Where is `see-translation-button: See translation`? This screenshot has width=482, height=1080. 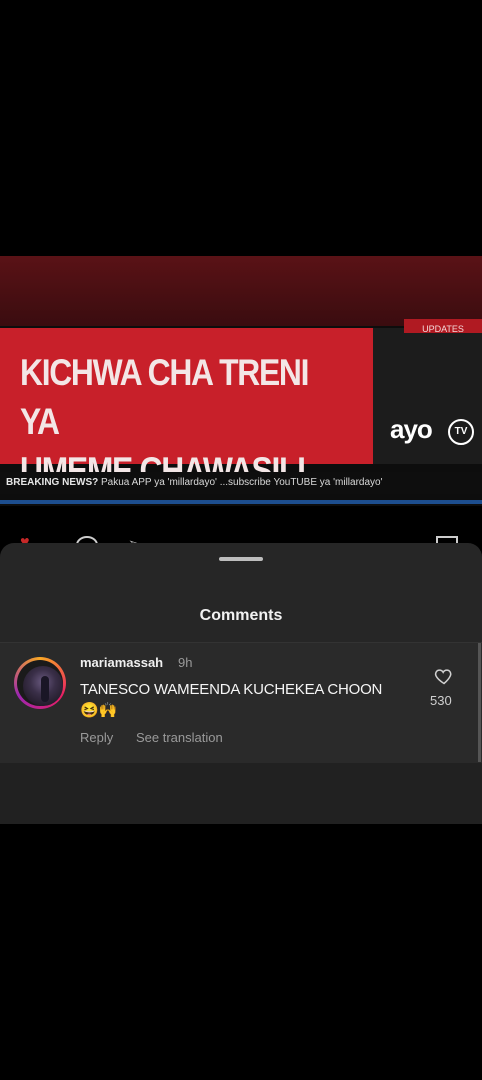
see-translation-button: See translation is located at coordinates (179, 737).